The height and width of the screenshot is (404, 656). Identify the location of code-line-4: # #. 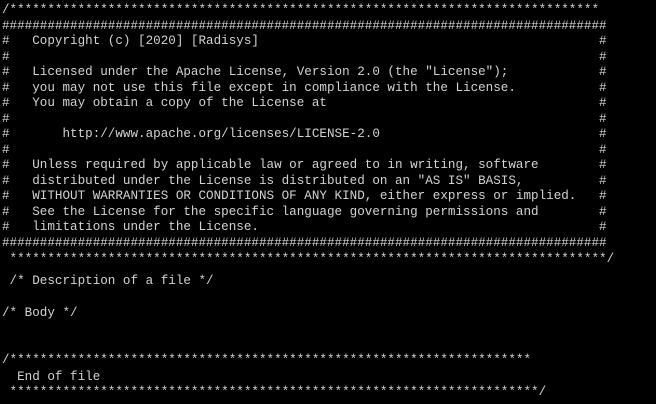
(304, 56).